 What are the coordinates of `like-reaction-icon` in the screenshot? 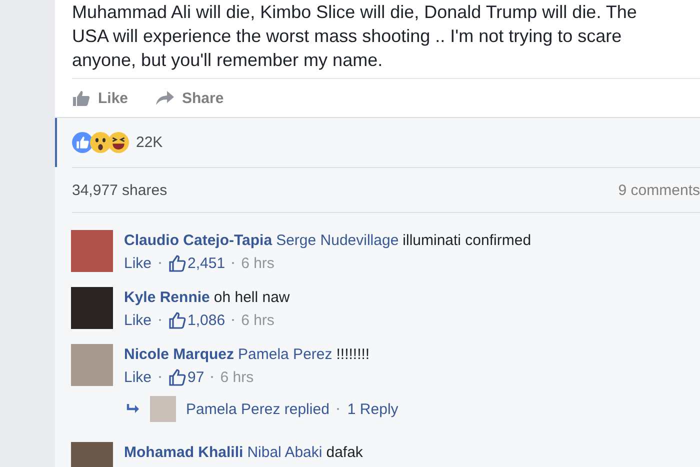 It's located at (82, 142).